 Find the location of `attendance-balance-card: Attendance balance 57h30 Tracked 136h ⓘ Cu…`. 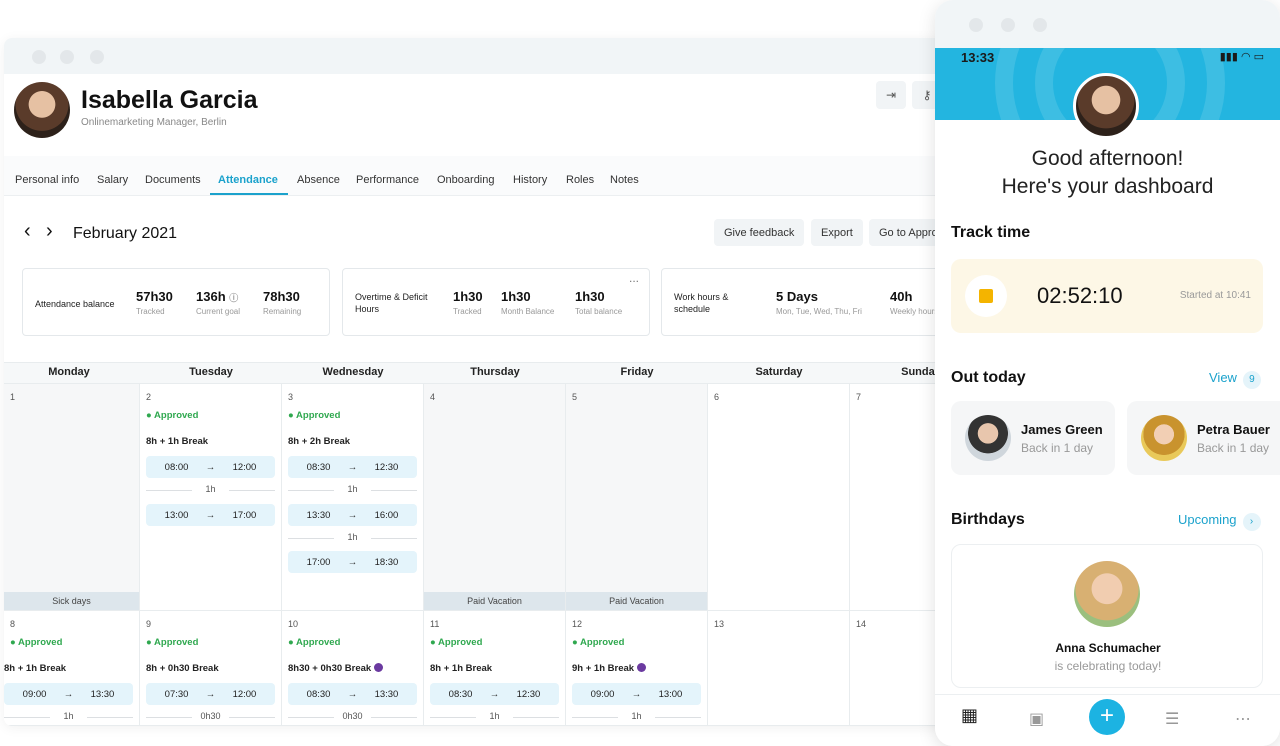

attendance-balance-card: Attendance balance 57h30 Tracked 136h ⓘ Cu… is located at coordinates (176, 302).